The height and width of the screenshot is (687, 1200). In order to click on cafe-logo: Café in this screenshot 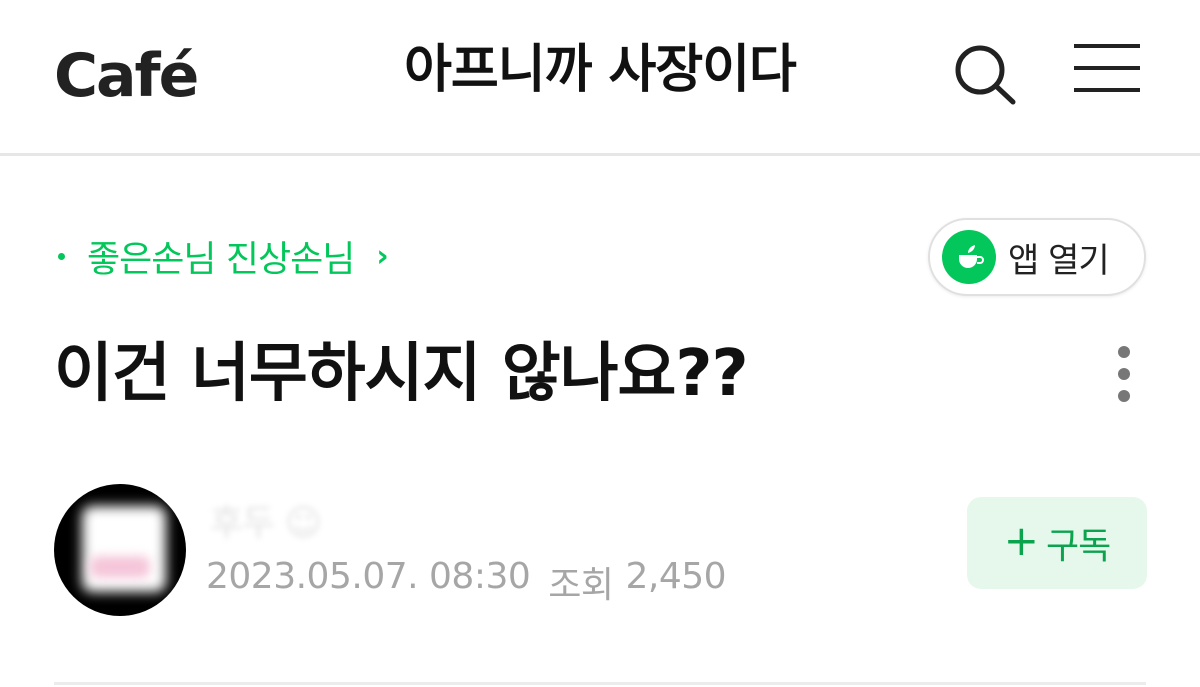, I will do `click(126, 73)`.